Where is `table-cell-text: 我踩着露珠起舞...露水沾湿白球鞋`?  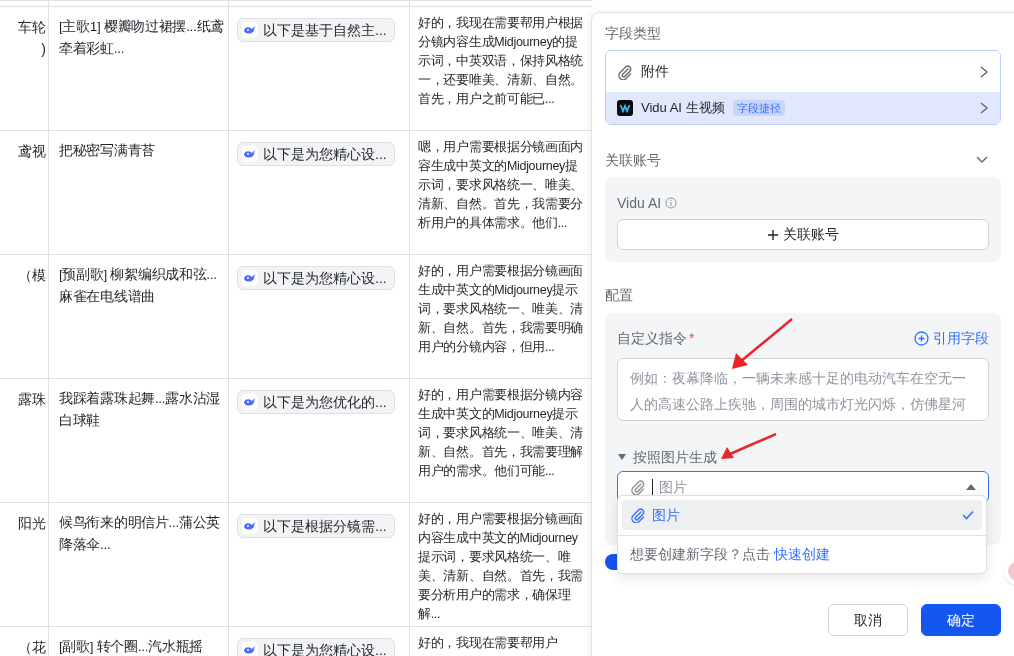 table-cell-text: 我踩着露珠起舞...露水沾湿白球鞋 is located at coordinates (140, 410).